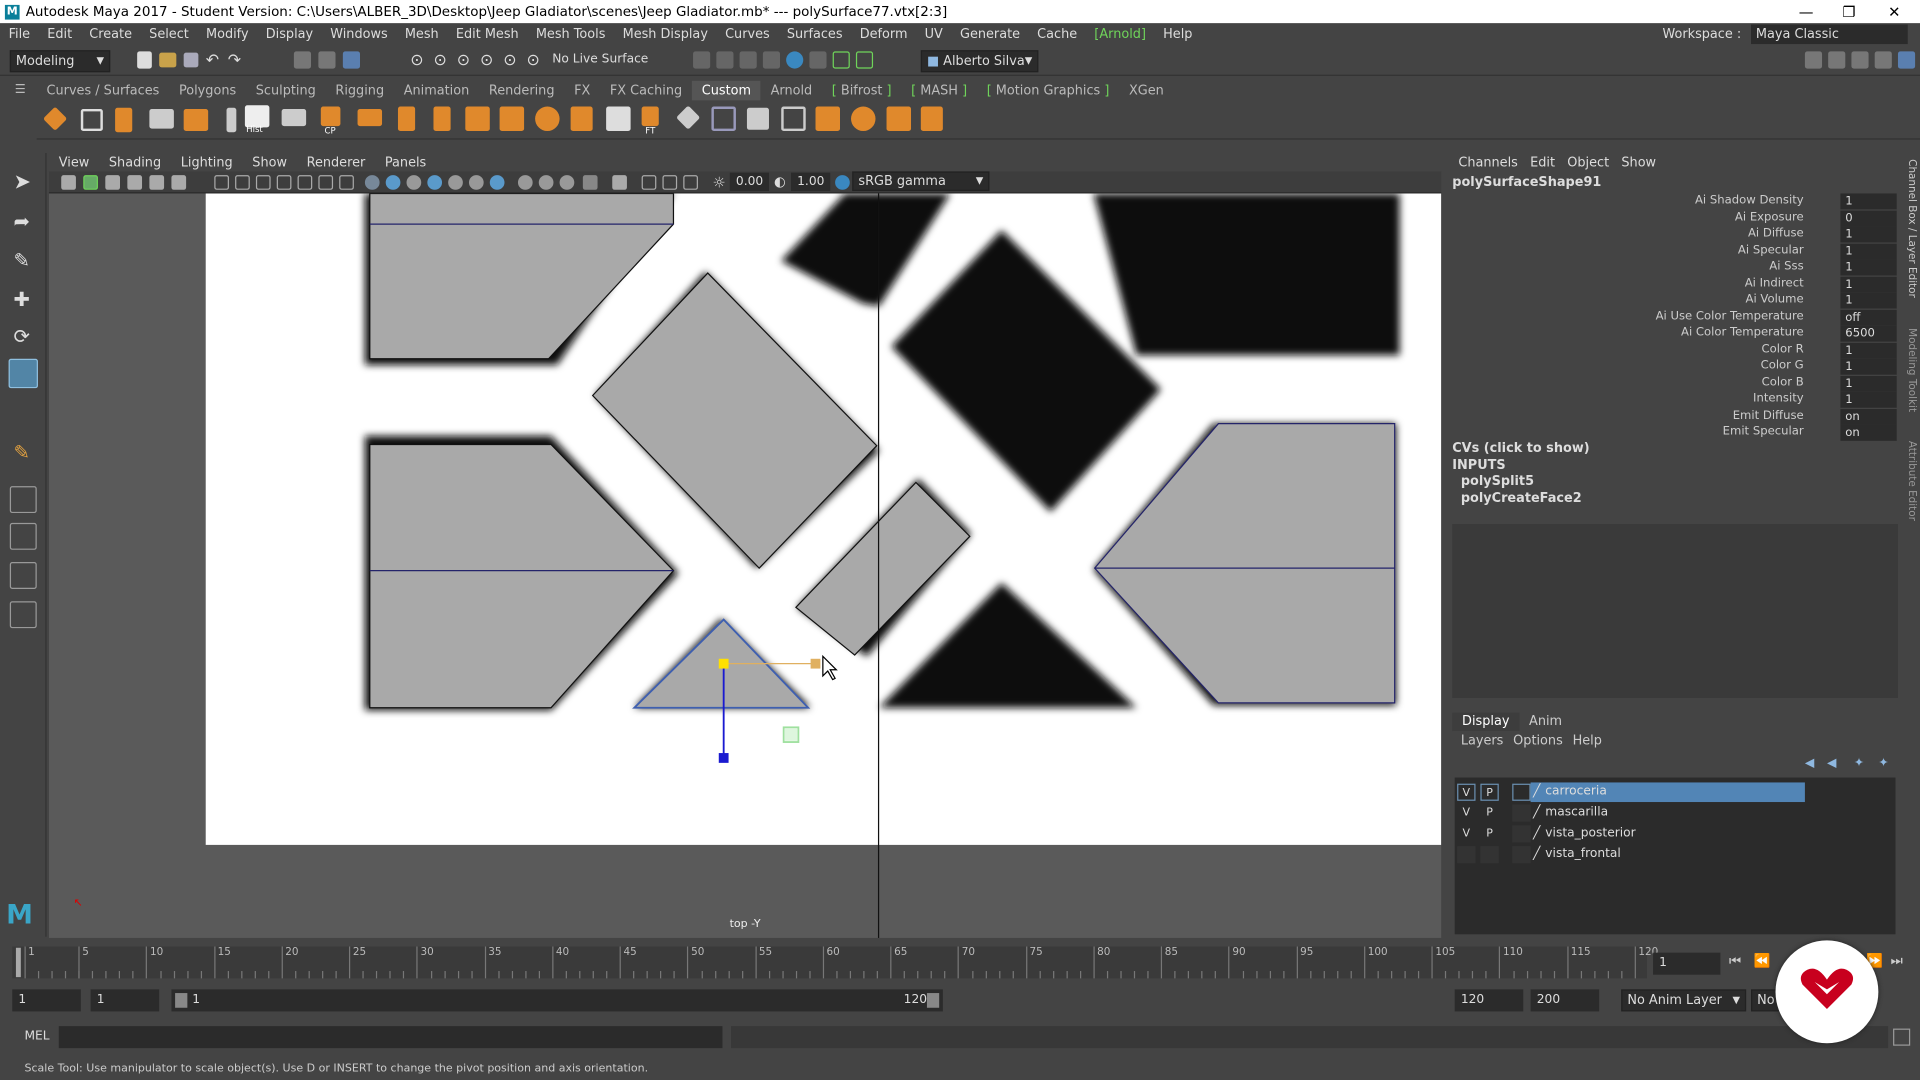  Describe the element at coordinates (828, 119) in the screenshot. I see `separate-icon` at that location.